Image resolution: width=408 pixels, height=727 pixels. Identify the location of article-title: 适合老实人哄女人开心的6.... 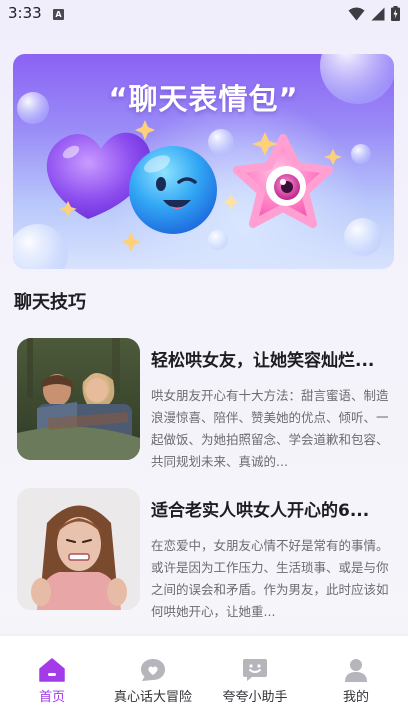
(260, 511).